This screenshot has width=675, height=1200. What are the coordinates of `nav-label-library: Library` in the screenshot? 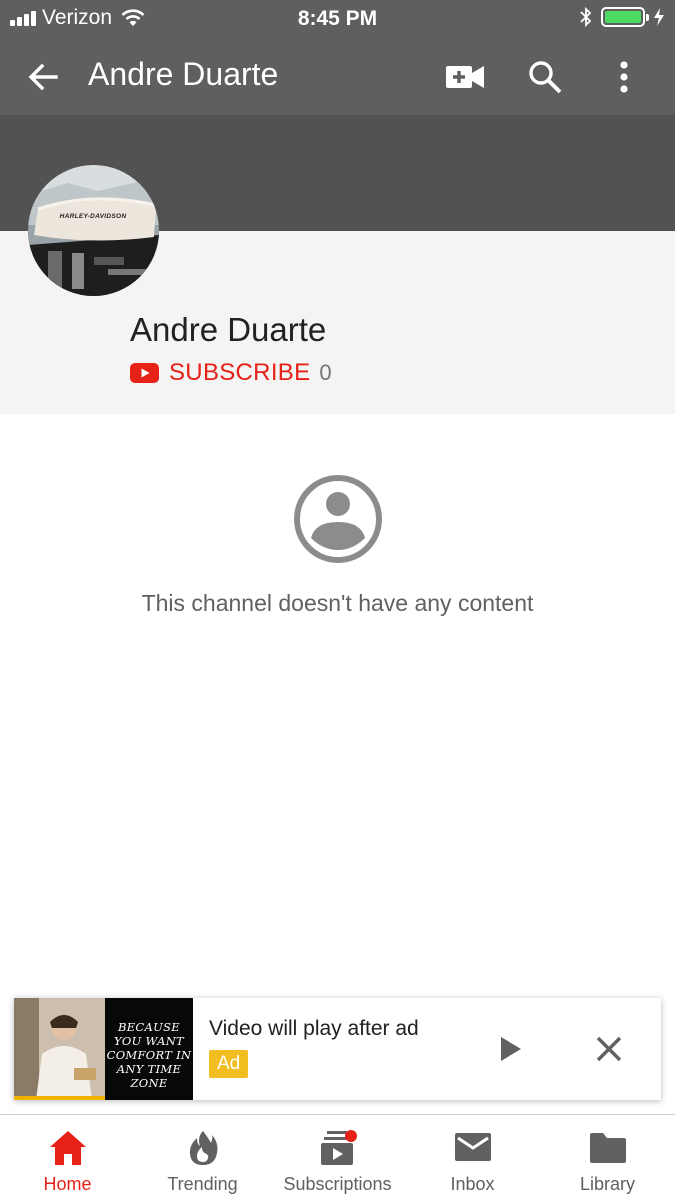 It's located at (607, 1184).